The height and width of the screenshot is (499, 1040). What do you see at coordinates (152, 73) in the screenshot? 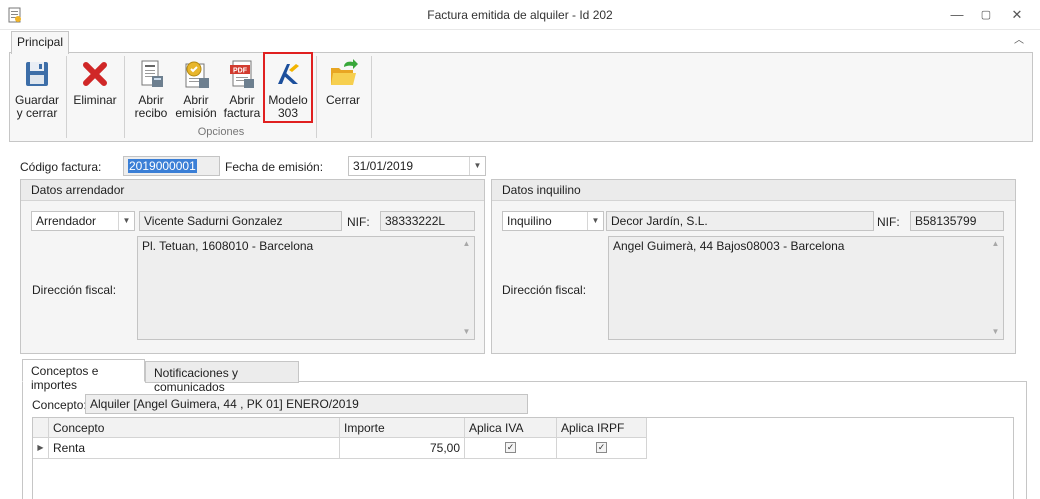
I see `receipt-icon` at bounding box center [152, 73].